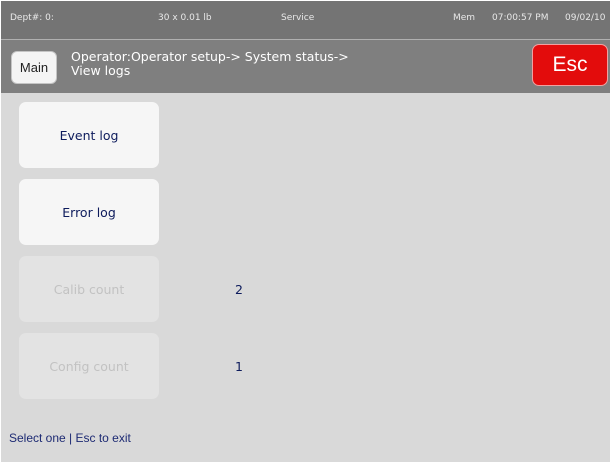 This screenshot has height=463, width=611. Describe the element at coordinates (34, 67) in the screenshot. I see `main-button: Main` at that location.